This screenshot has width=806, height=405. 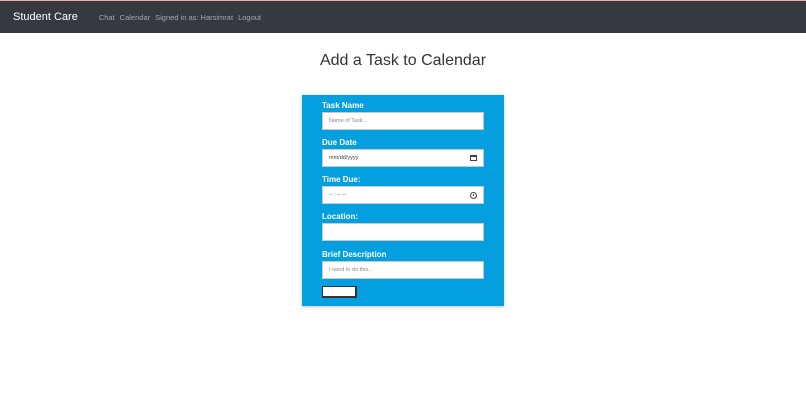 I want to click on location-input, so click(x=403, y=232).